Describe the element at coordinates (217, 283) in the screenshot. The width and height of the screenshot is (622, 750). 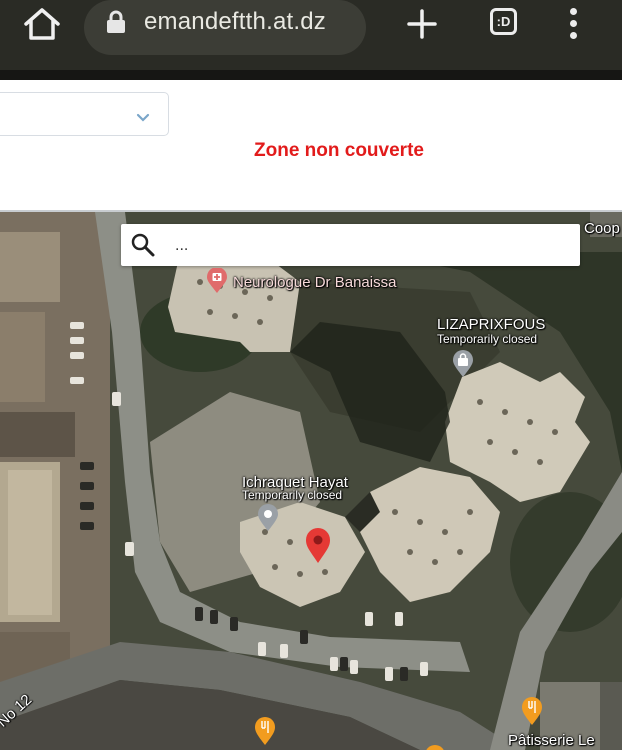
I see `hospital-pin-icon` at that location.